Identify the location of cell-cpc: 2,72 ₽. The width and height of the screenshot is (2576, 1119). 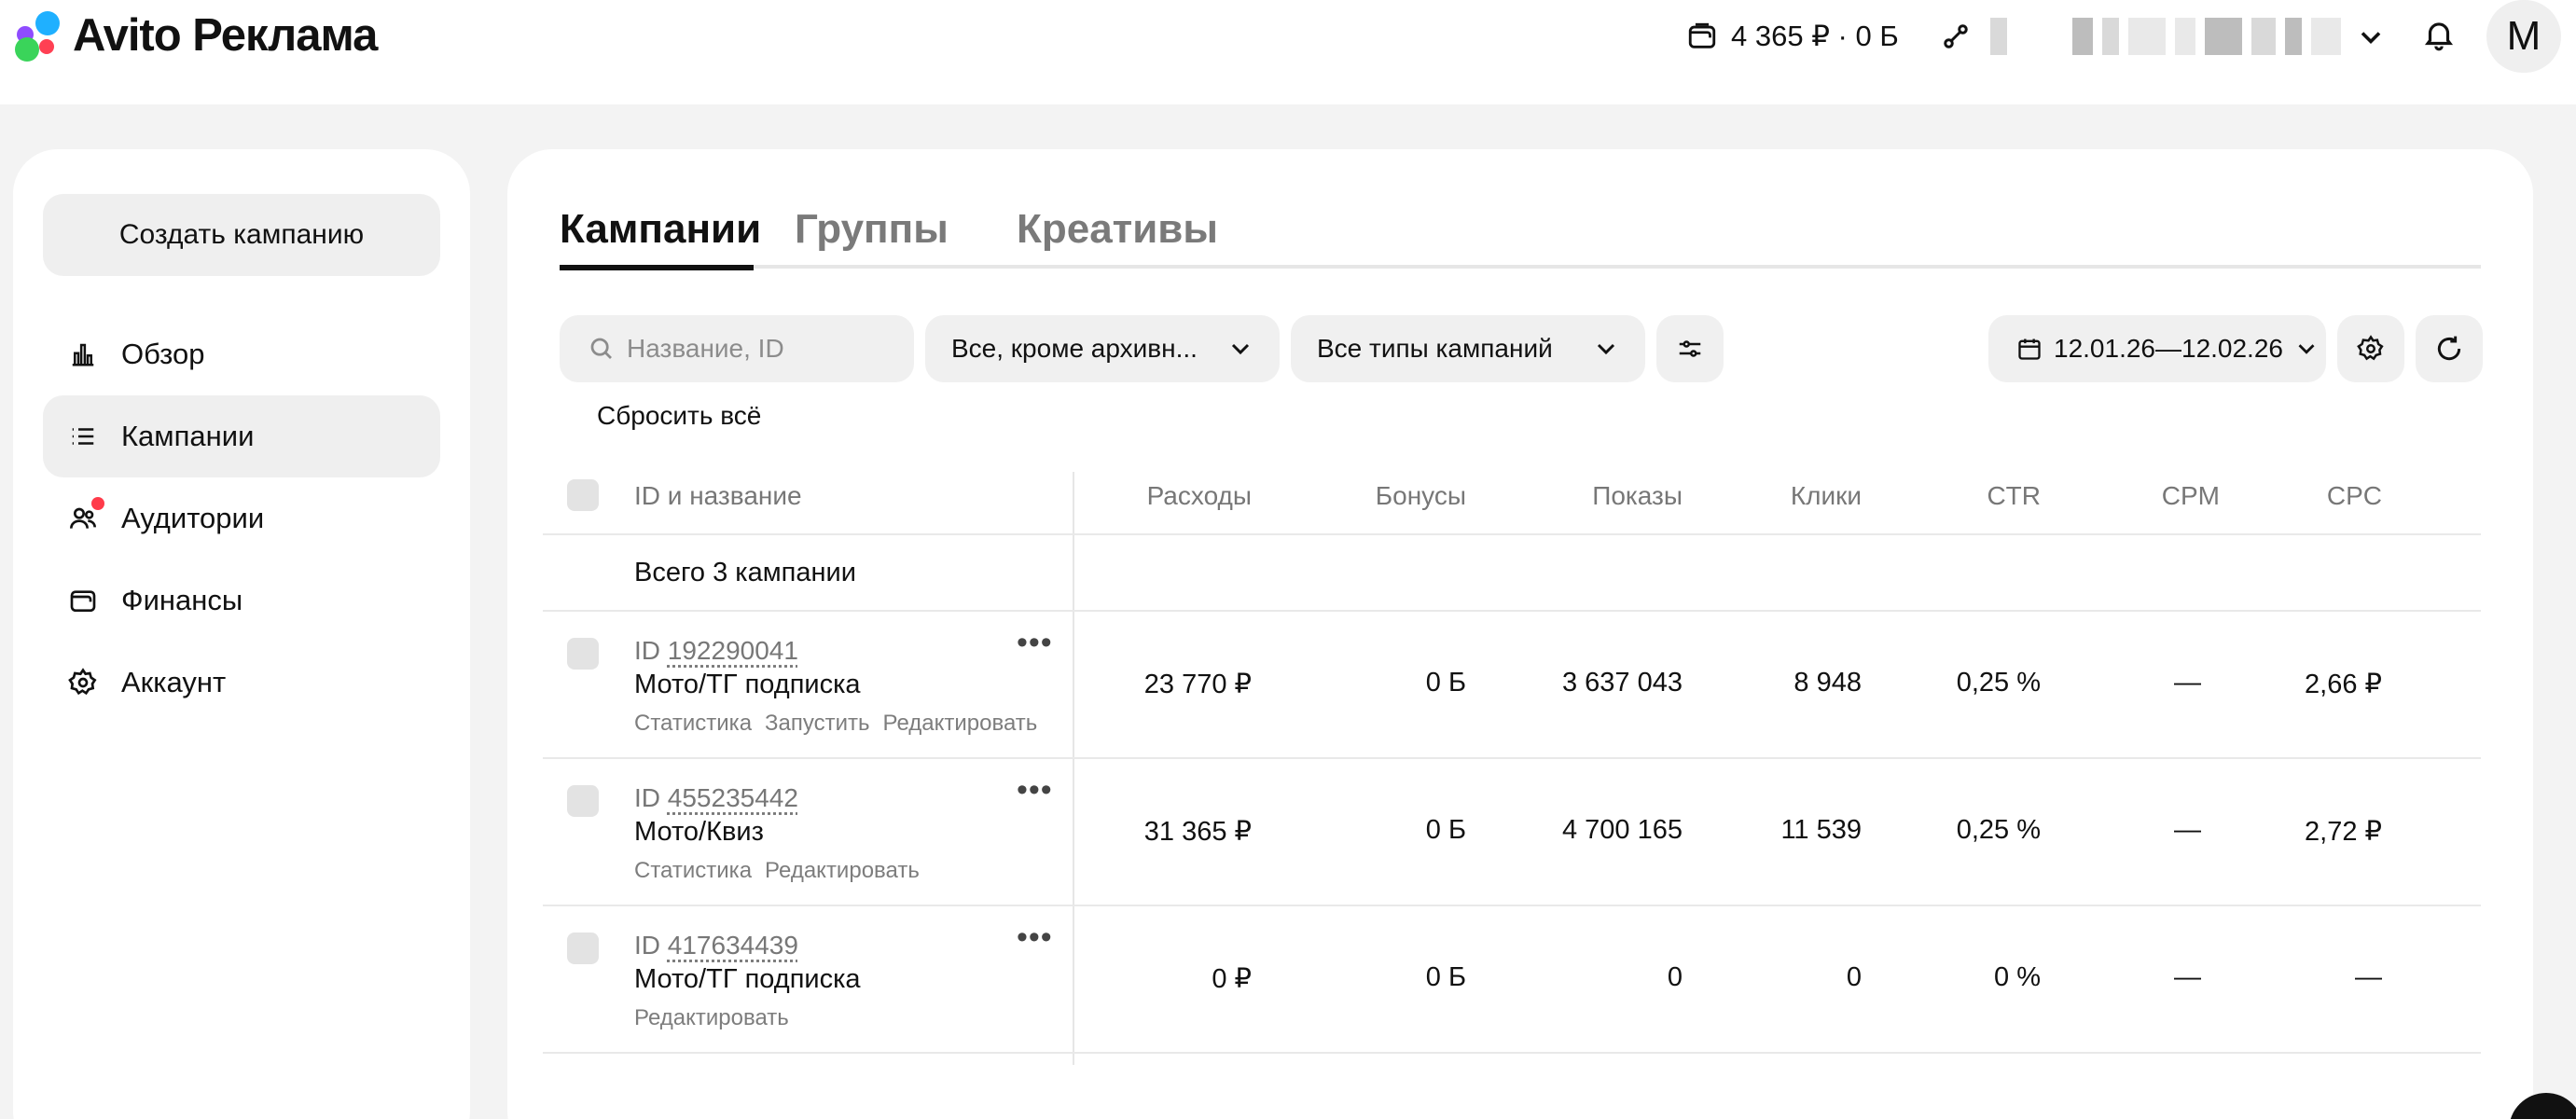
(2343, 831).